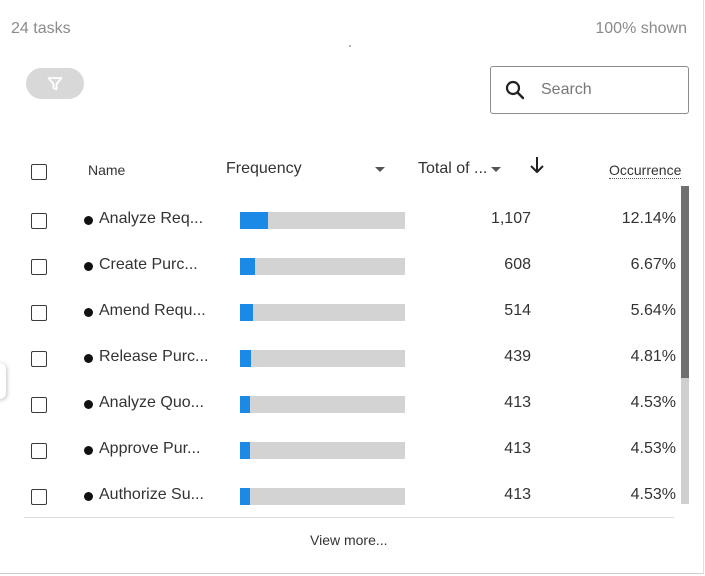  Describe the element at coordinates (537, 165) in the screenshot. I see `arrow-down-icon` at that location.